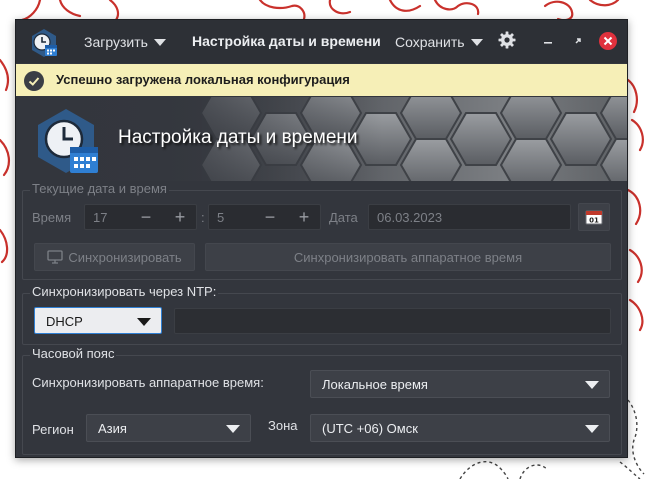 This screenshot has height=479, width=647. I want to click on sync-button: Синхронизировать, so click(114, 257).